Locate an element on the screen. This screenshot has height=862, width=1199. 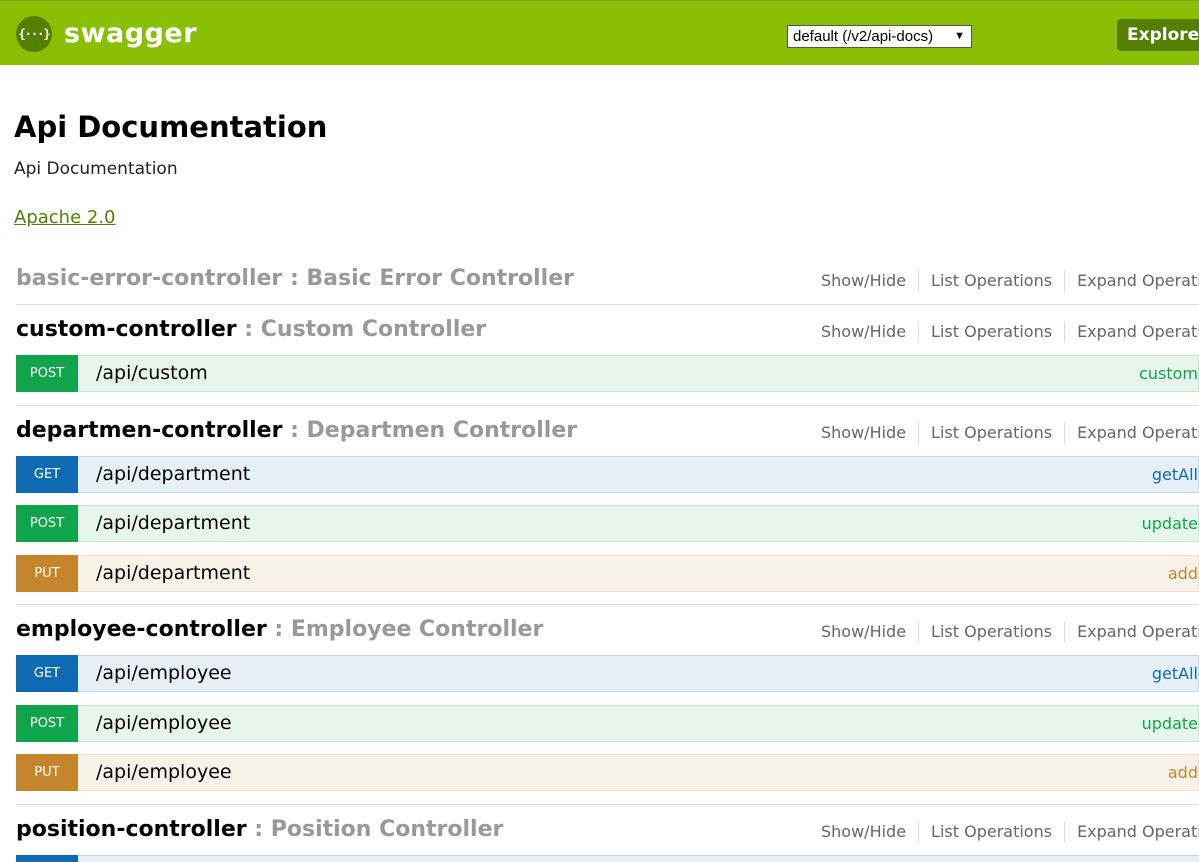
operation-row: PUT /api/department add is located at coordinates (607, 573).